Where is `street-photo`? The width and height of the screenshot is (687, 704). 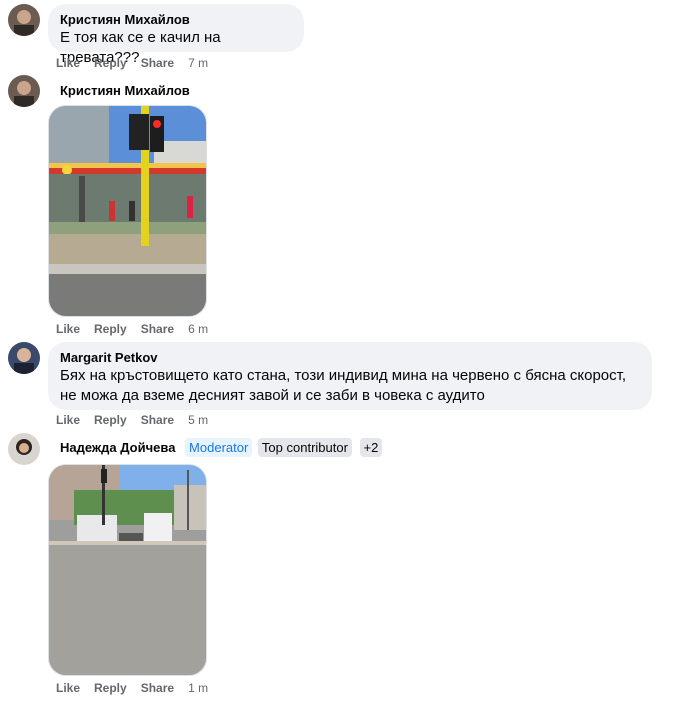 street-photo is located at coordinates (127, 570).